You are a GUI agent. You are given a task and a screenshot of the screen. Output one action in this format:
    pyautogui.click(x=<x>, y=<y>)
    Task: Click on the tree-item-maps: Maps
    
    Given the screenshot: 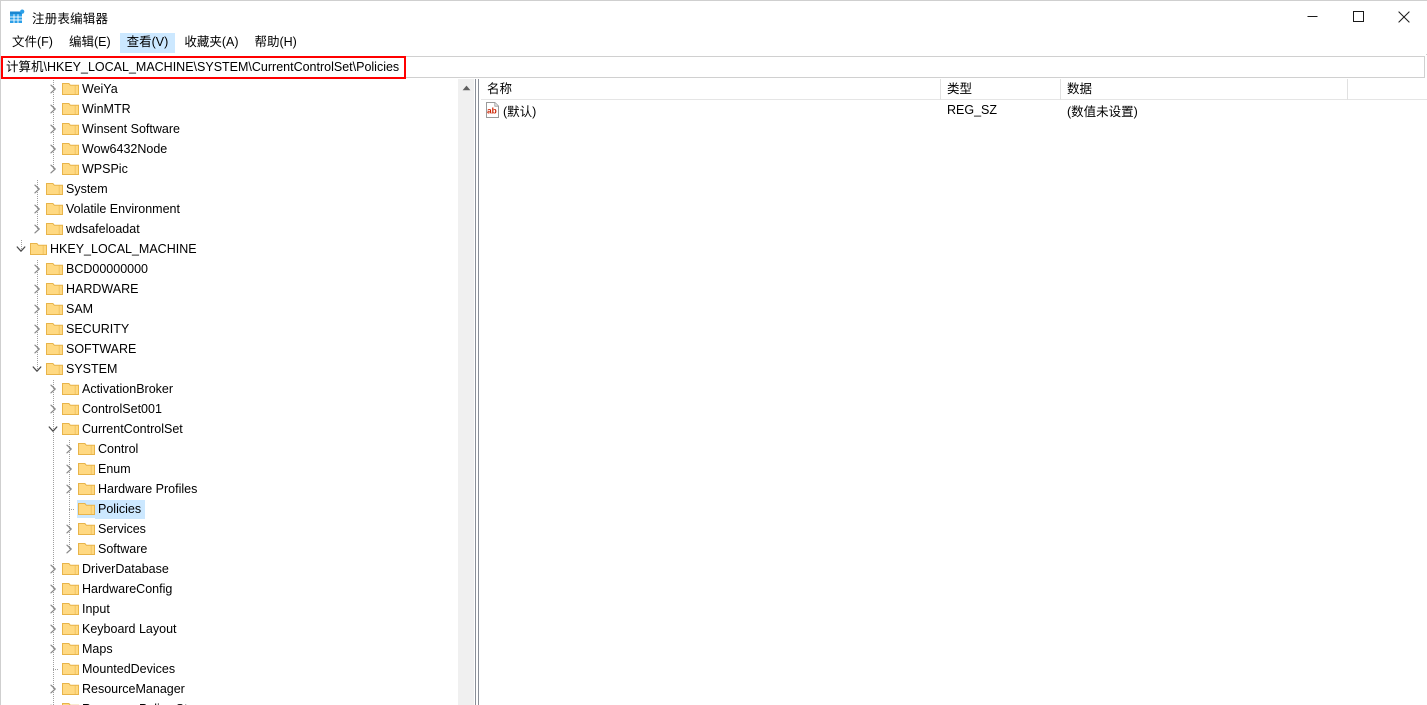 What is the action you would take?
    pyautogui.click(x=228, y=649)
    